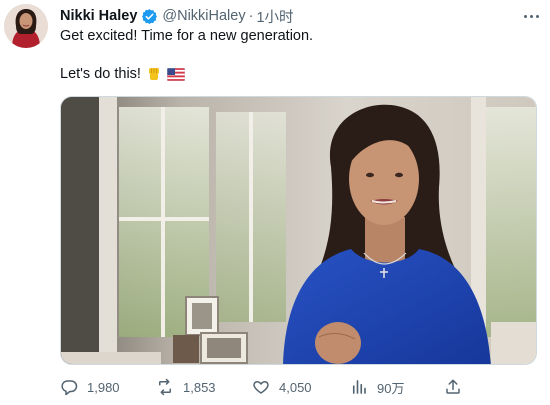 This screenshot has width=550, height=405. I want to click on reply-button: 1,980, so click(90, 387).